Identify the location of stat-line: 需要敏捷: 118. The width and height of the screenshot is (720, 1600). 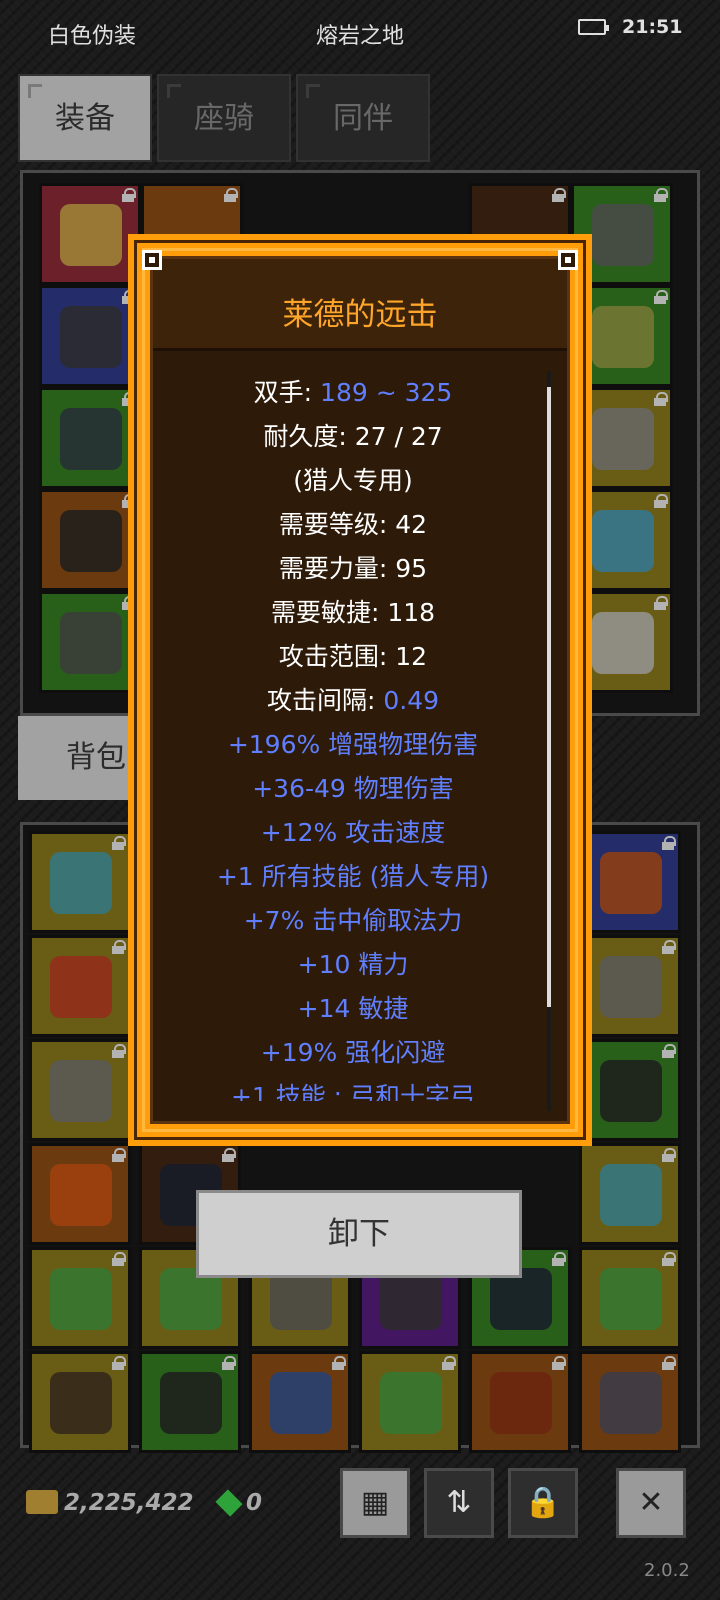
(353, 612).